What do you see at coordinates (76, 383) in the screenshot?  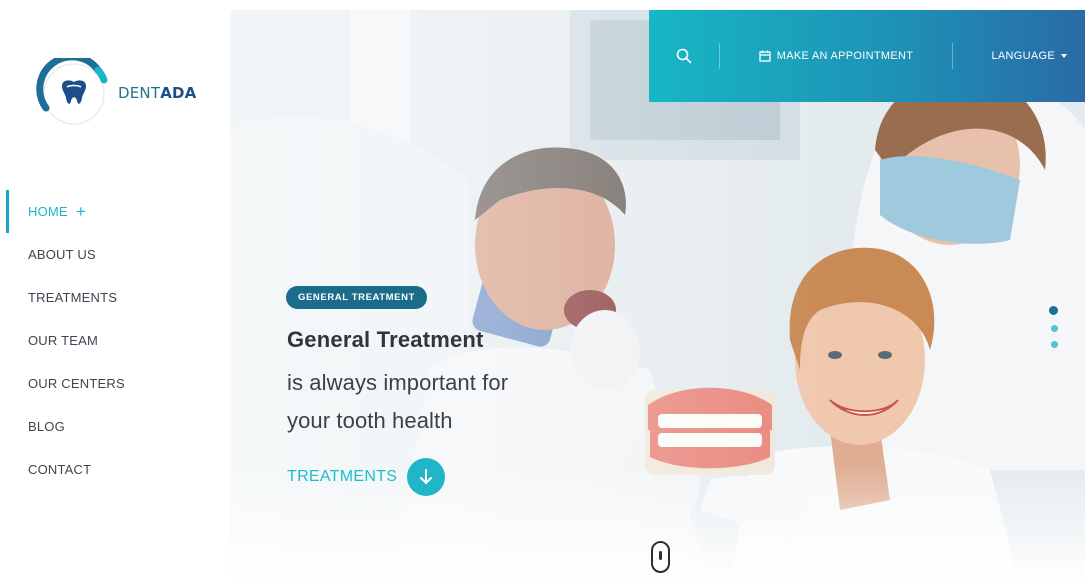 I see `nav-item-label: OUR CENTERS` at bounding box center [76, 383].